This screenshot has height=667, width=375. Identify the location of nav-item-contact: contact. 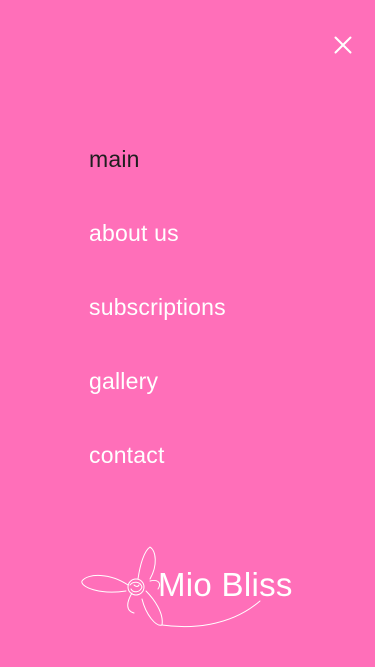
(157, 475).